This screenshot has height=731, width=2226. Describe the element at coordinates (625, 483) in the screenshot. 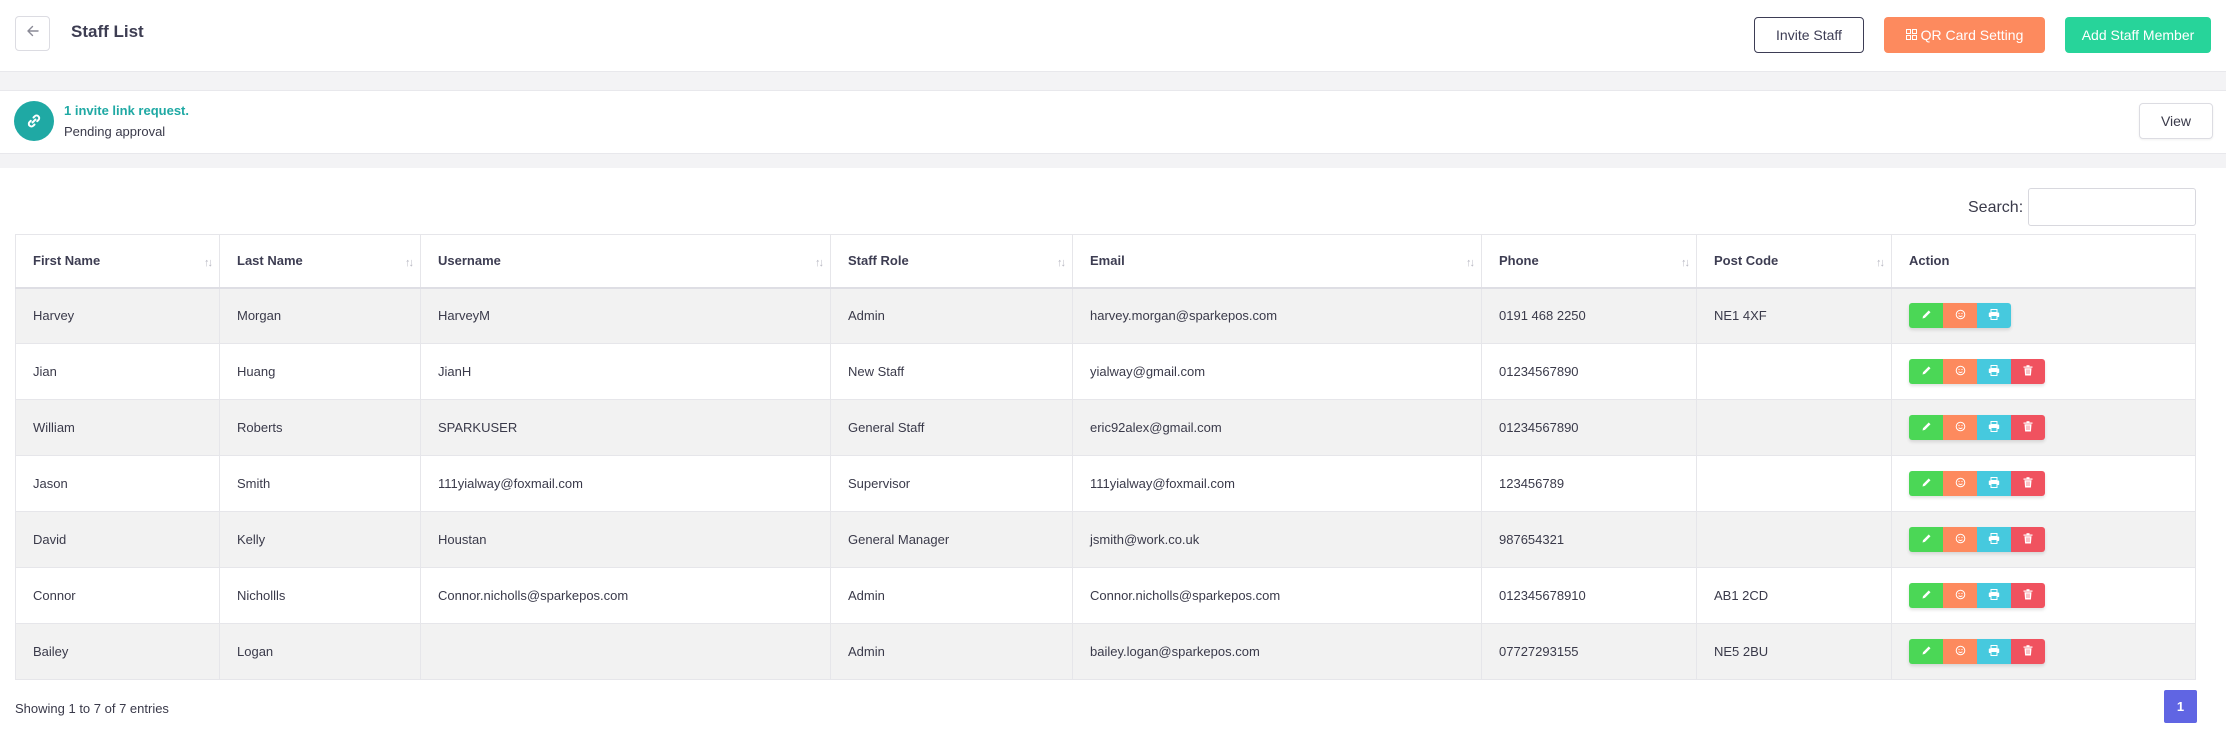

I see `cell-username: 111yialway@foxmail.com` at that location.